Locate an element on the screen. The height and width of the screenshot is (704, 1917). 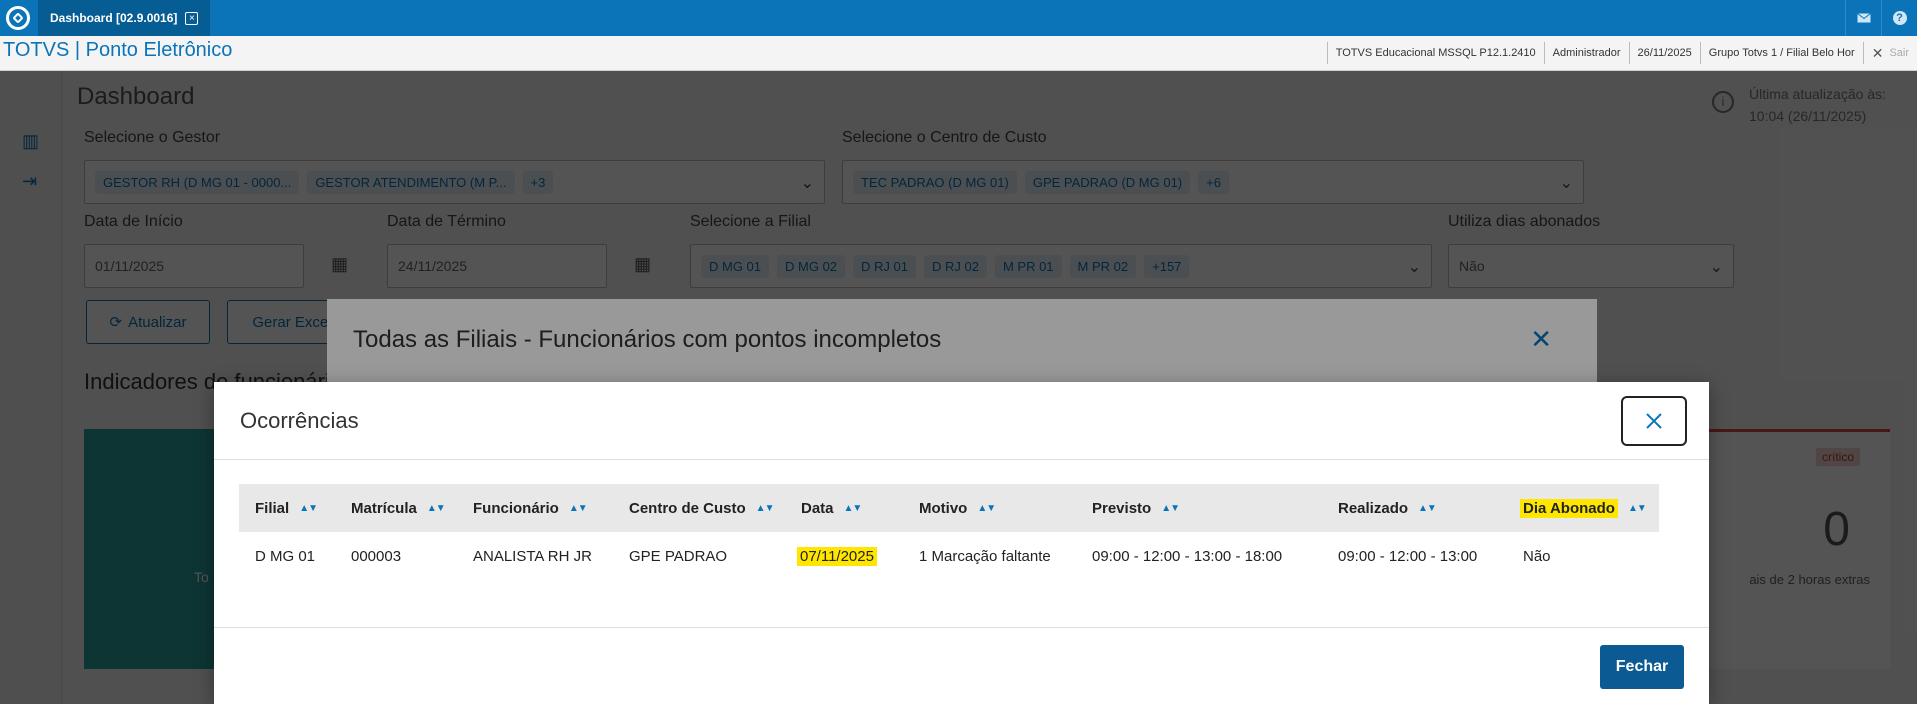
cell-data-value: 07/11/2025 is located at coordinates (837, 556).